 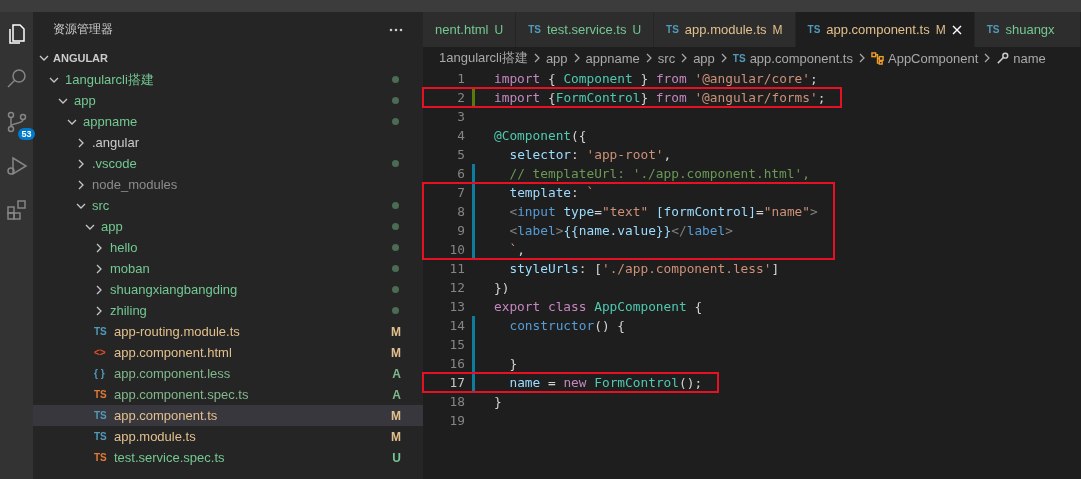 I want to click on code-line: styleUrls: ['./app.component.less'], so click(x=644, y=268).